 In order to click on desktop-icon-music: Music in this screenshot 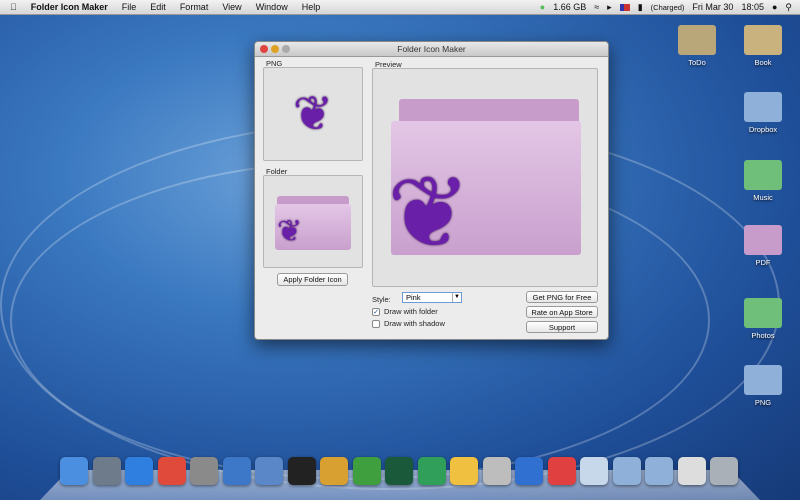, I will do `click(763, 181)`.